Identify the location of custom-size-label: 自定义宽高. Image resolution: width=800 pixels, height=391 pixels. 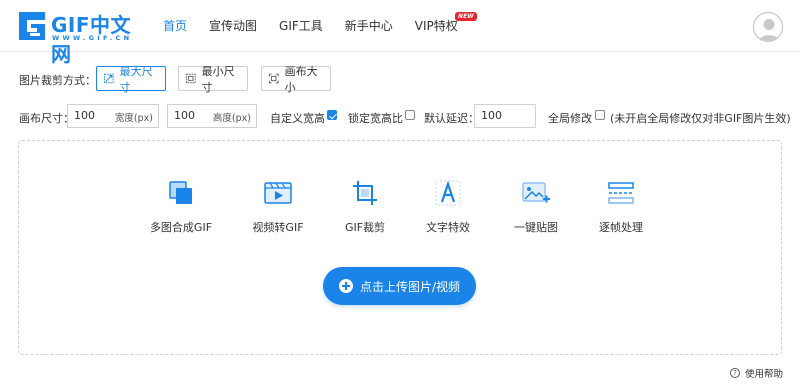
(297, 118).